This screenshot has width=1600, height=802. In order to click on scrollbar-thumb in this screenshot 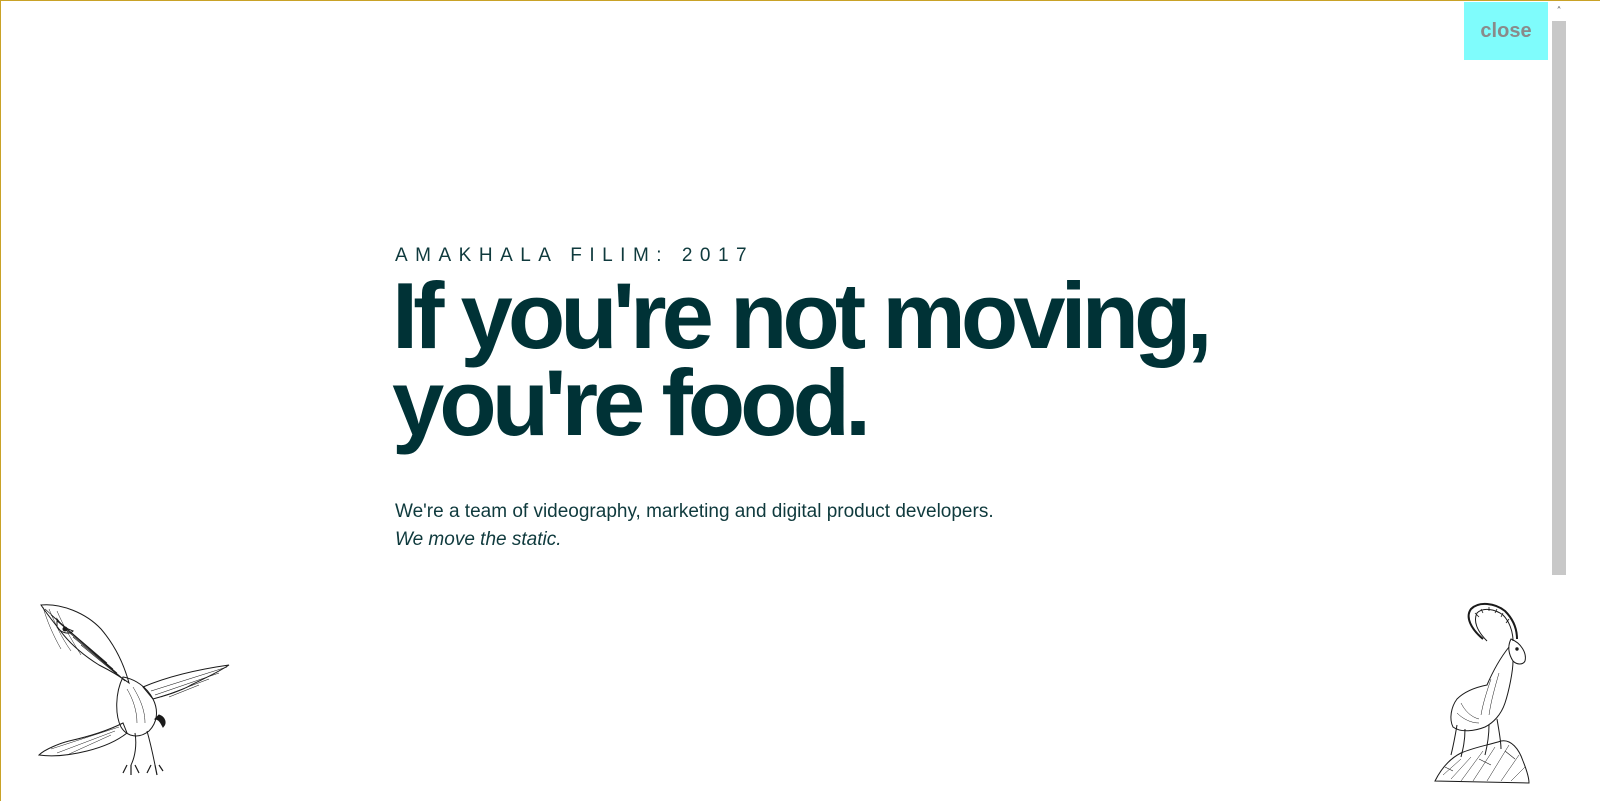, I will do `click(1559, 298)`.